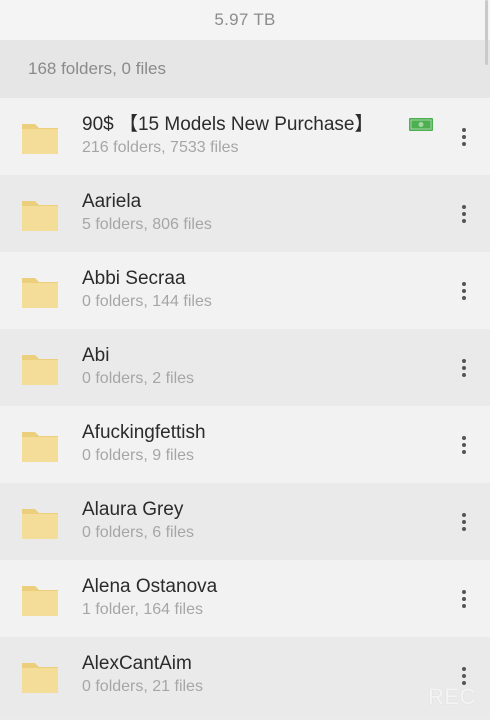 Image resolution: width=490 pixels, height=720 pixels. Describe the element at coordinates (486, 32) in the screenshot. I see `scrollbar` at that location.